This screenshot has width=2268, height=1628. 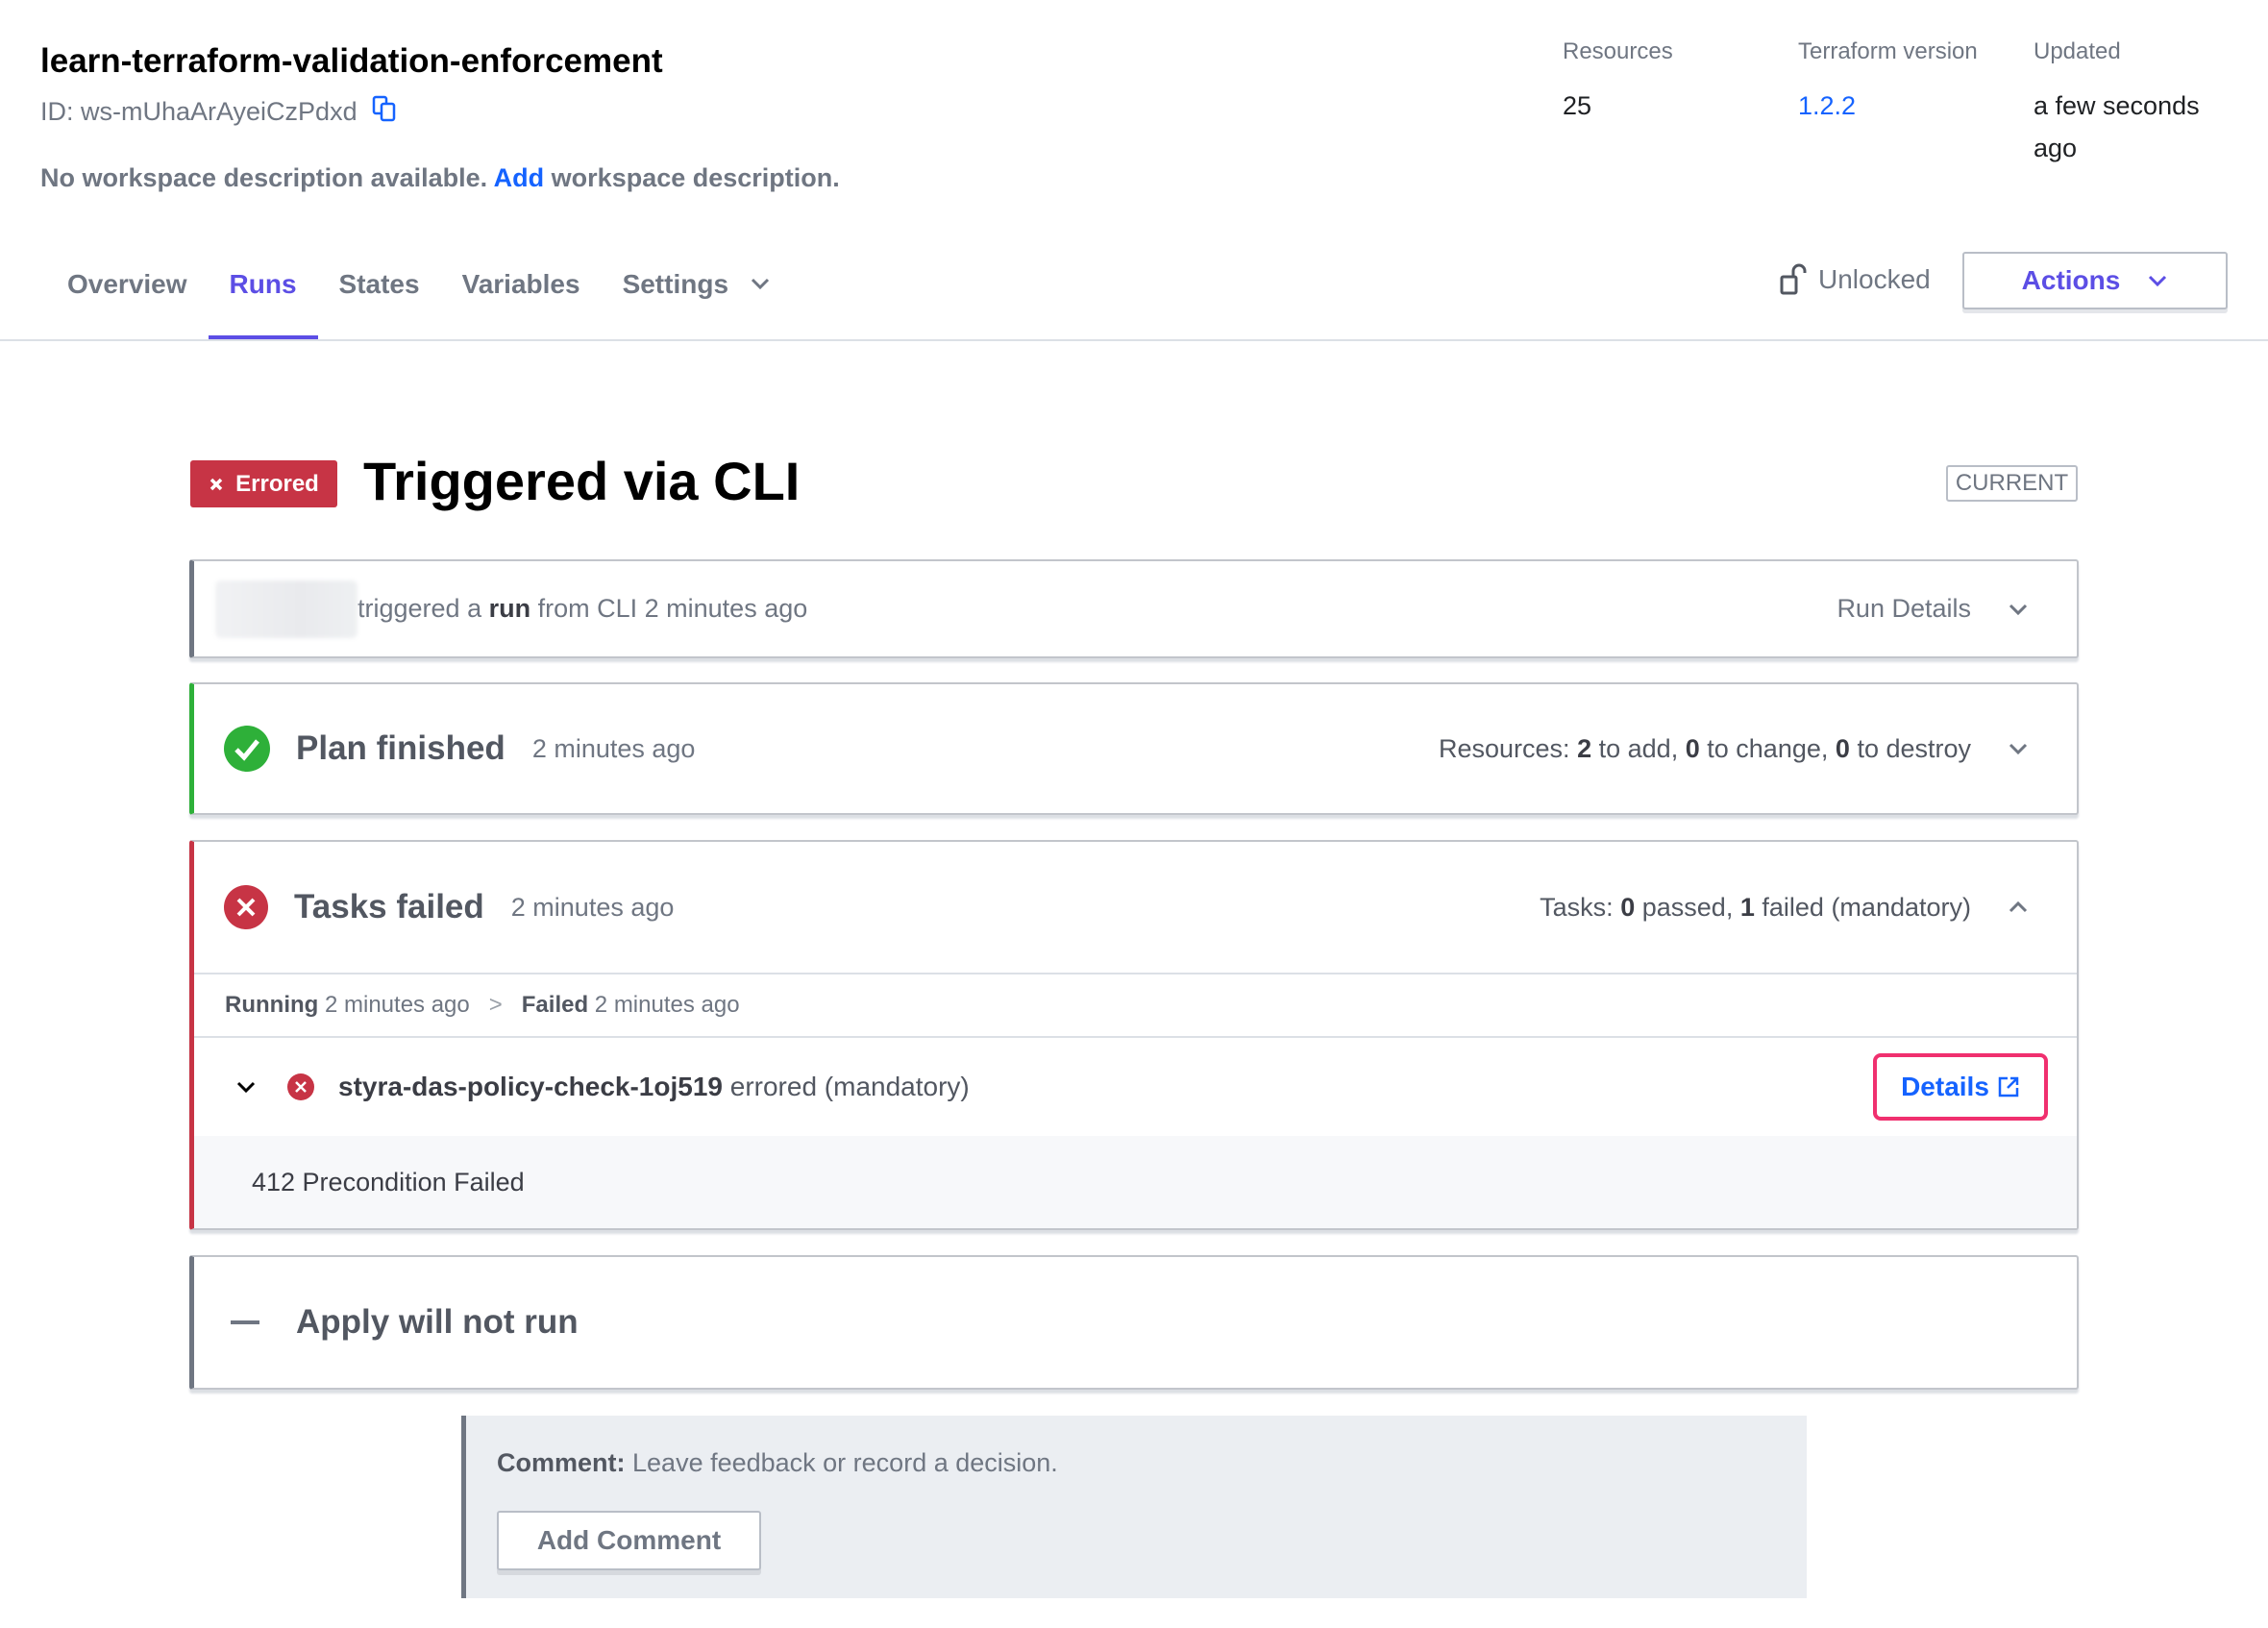 I want to click on workspace-tabs: Overview Runs States Variables Settings, so click(x=419, y=302).